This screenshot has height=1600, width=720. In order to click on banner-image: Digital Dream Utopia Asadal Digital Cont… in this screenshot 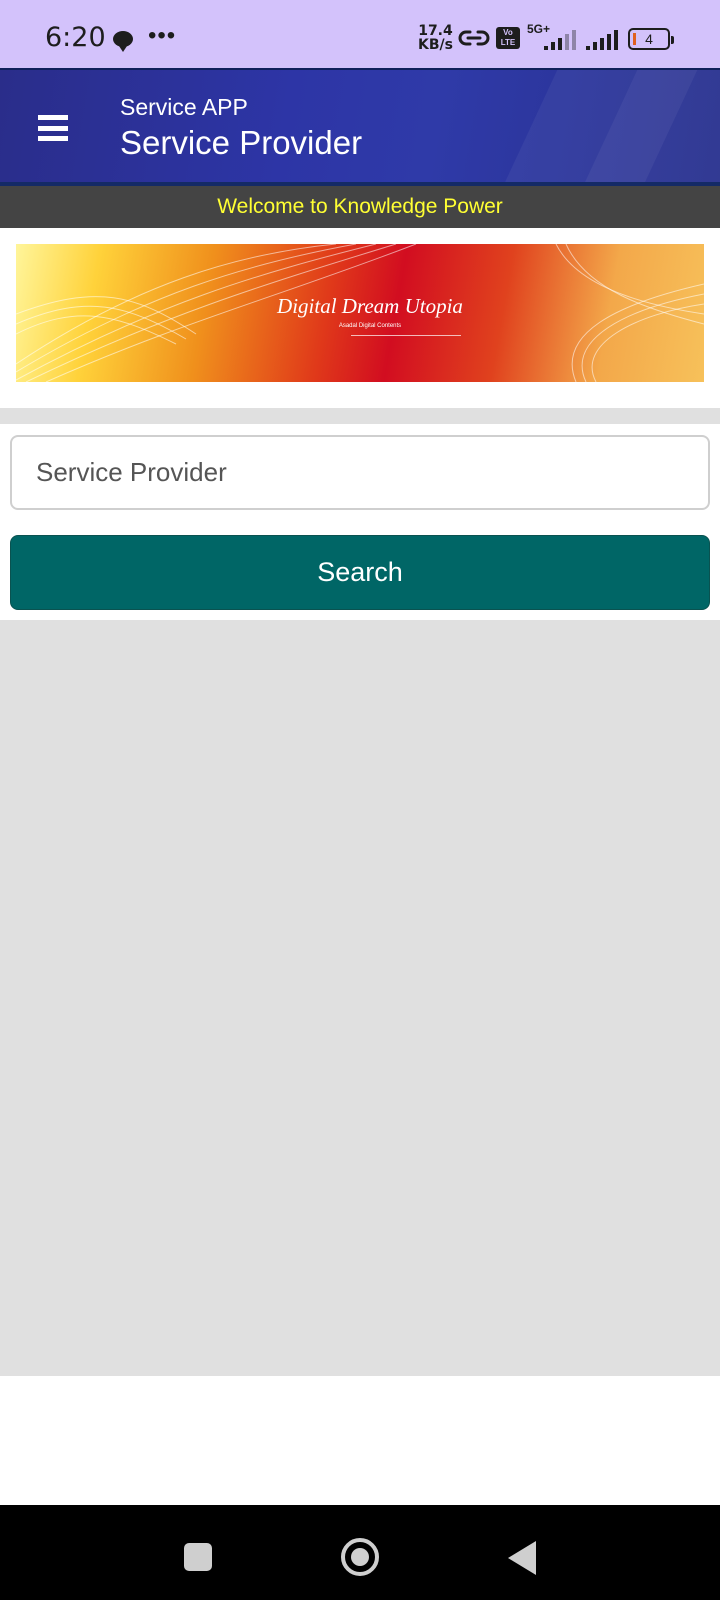, I will do `click(360, 313)`.